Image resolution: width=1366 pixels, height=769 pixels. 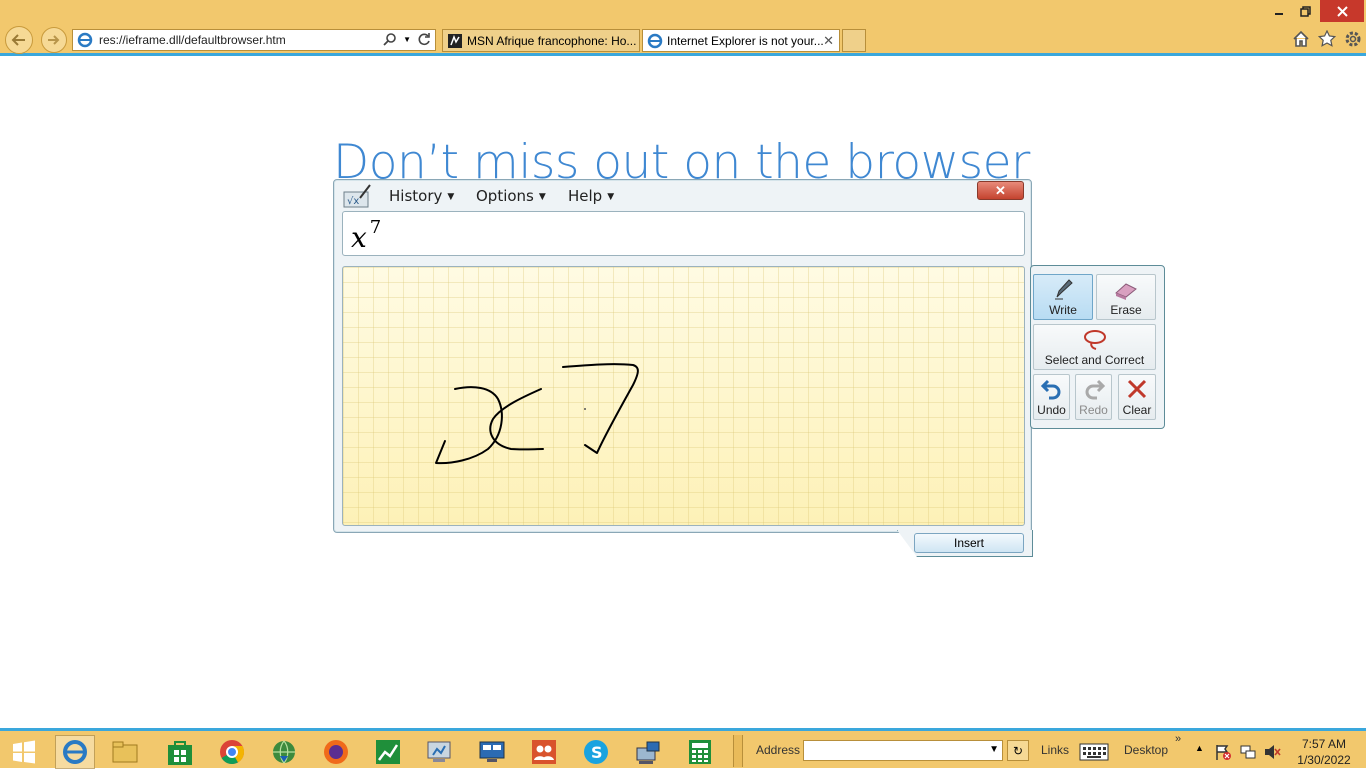 What do you see at coordinates (1051, 410) in the screenshot?
I see `tool-label: Undo` at bounding box center [1051, 410].